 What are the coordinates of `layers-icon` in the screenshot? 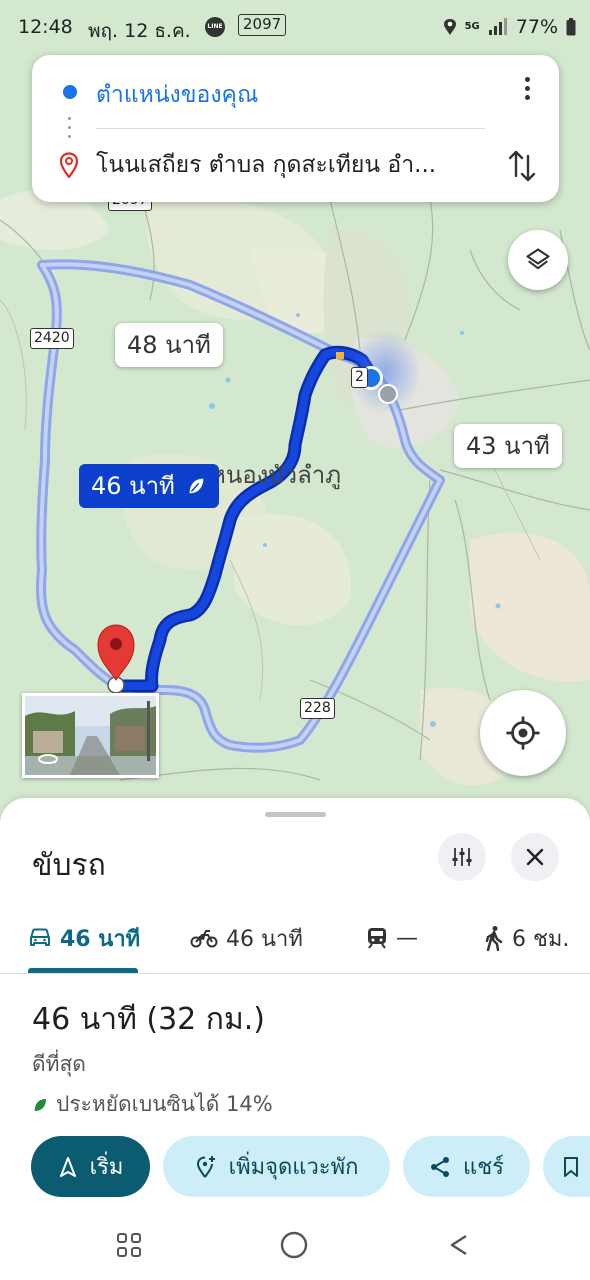 It's located at (538, 259).